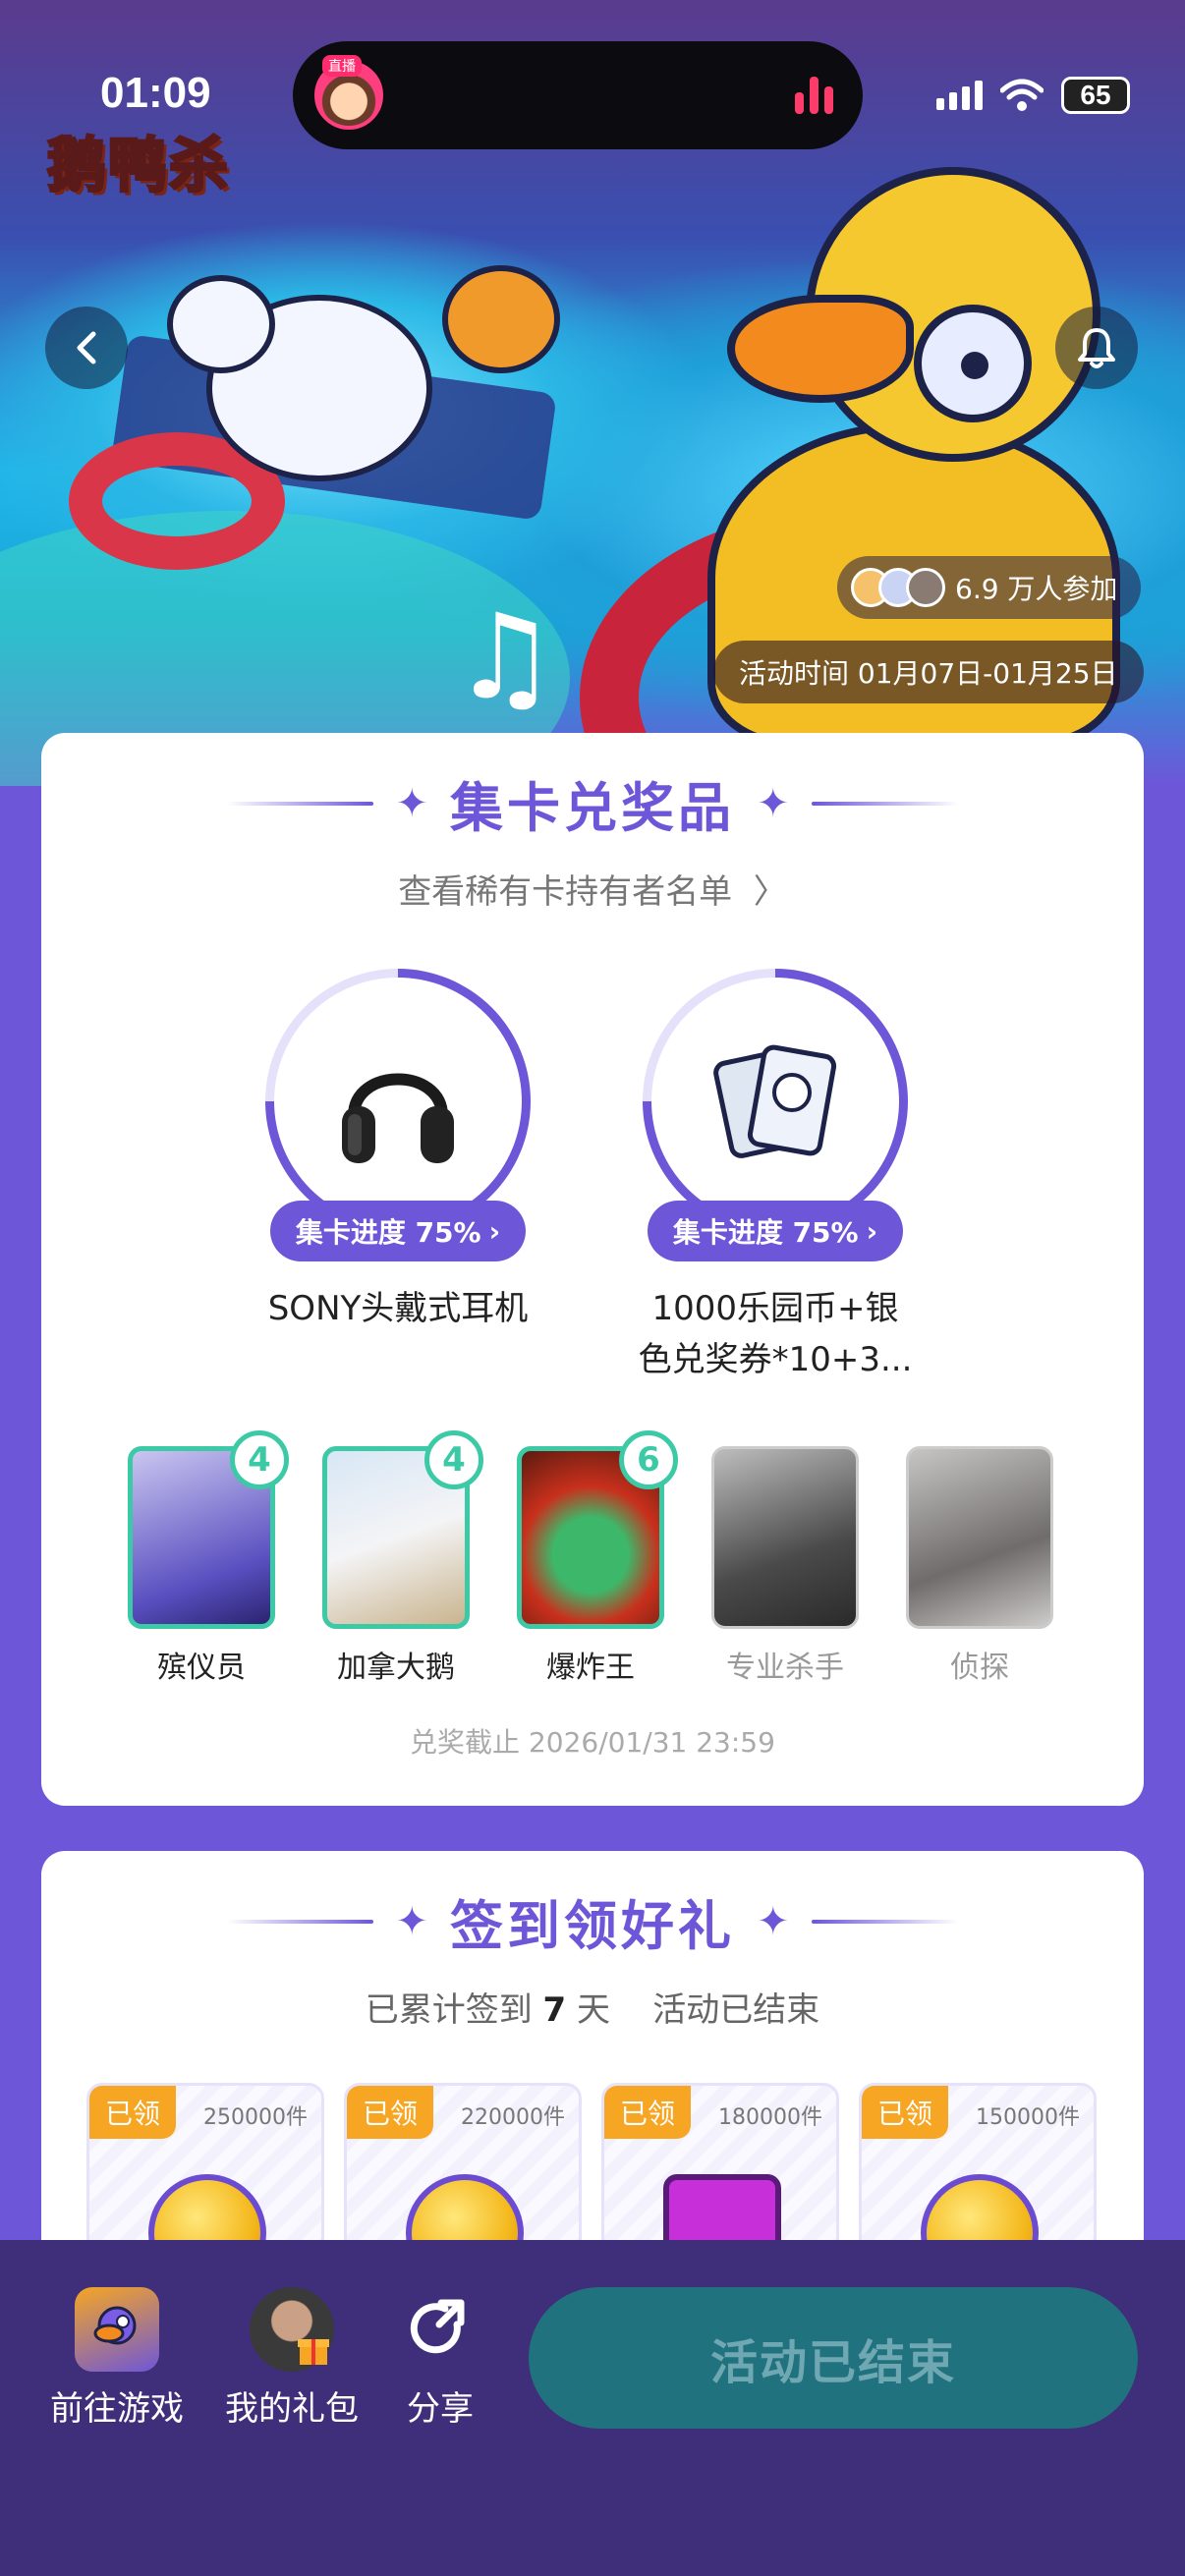 This screenshot has width=1185, height=2576. What do you see at coordinates (201, 1668) in the screenshot?
I see `card-label: 殡仪员` at bounding box center [201, 1668].